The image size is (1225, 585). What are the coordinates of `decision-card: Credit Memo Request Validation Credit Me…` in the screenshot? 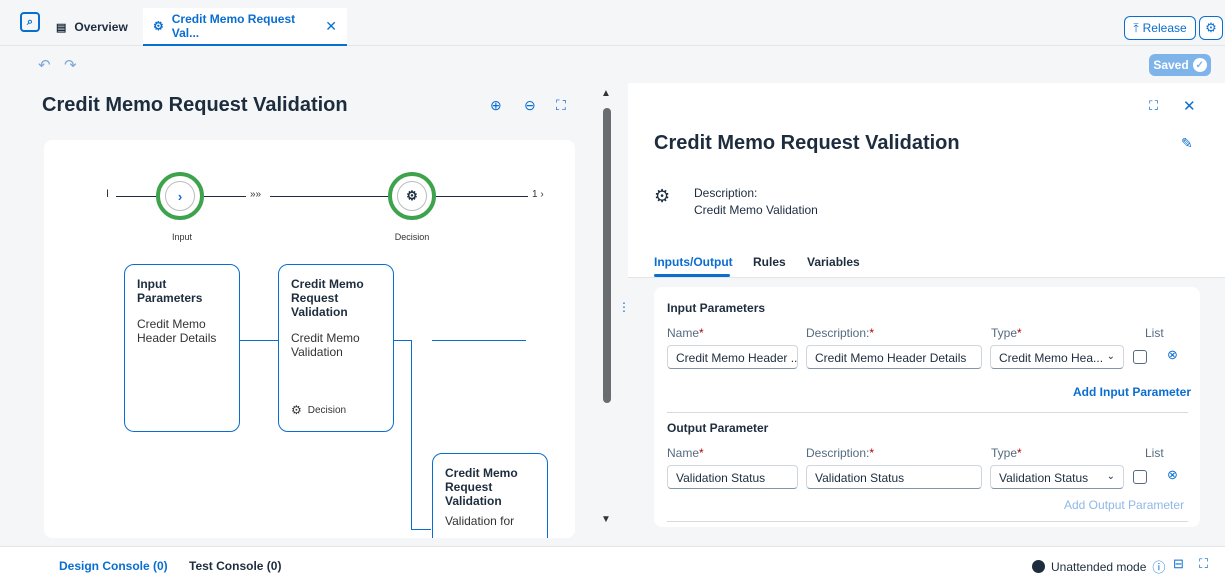 It's located at (336, 348).